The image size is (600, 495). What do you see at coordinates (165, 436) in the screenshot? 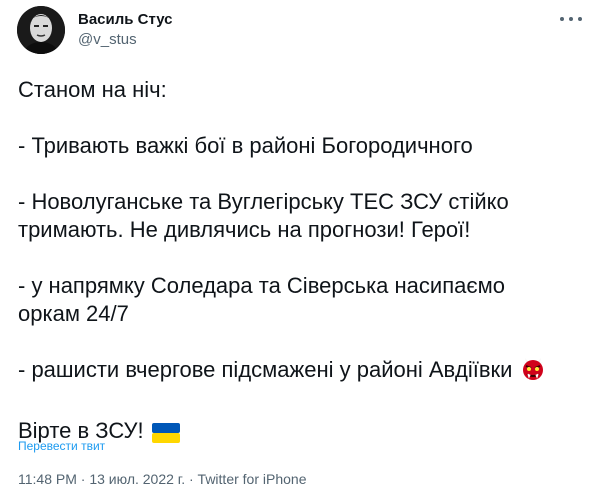
I see `ukraine-flag-icon` at bounding box center [165, 436].